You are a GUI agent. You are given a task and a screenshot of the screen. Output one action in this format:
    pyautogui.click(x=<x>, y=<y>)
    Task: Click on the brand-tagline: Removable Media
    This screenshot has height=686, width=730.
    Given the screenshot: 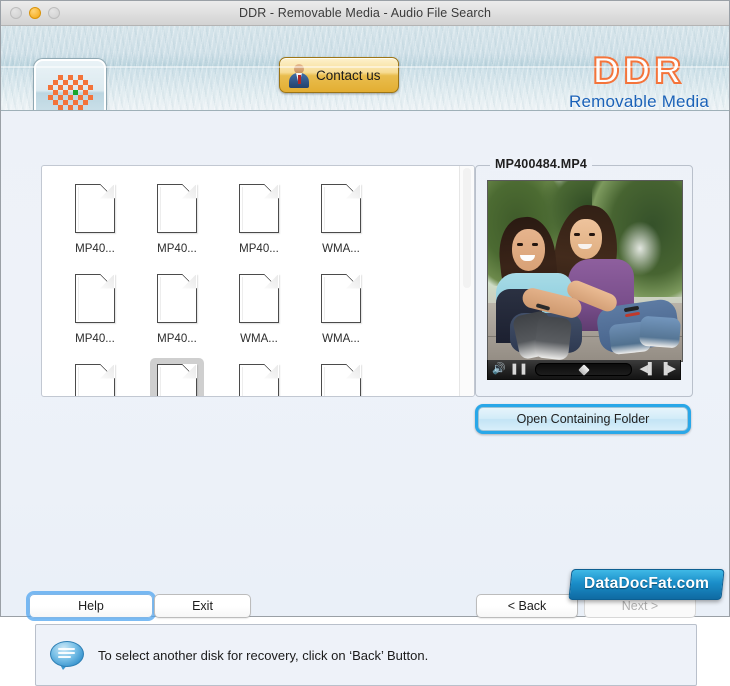 What is the action you would take?
    pyautogui.click(x=638, y=101)
    